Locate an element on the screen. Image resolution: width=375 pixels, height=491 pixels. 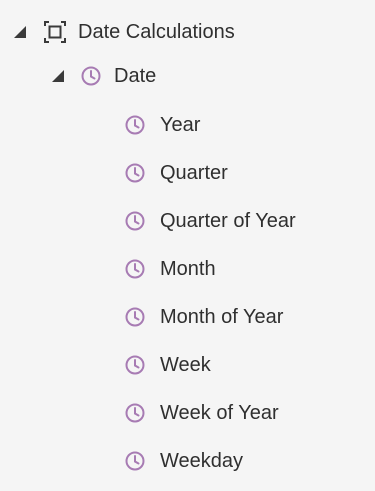
tree-leaf-week-of-year: Week of Year is located at coordinates (201, 413).